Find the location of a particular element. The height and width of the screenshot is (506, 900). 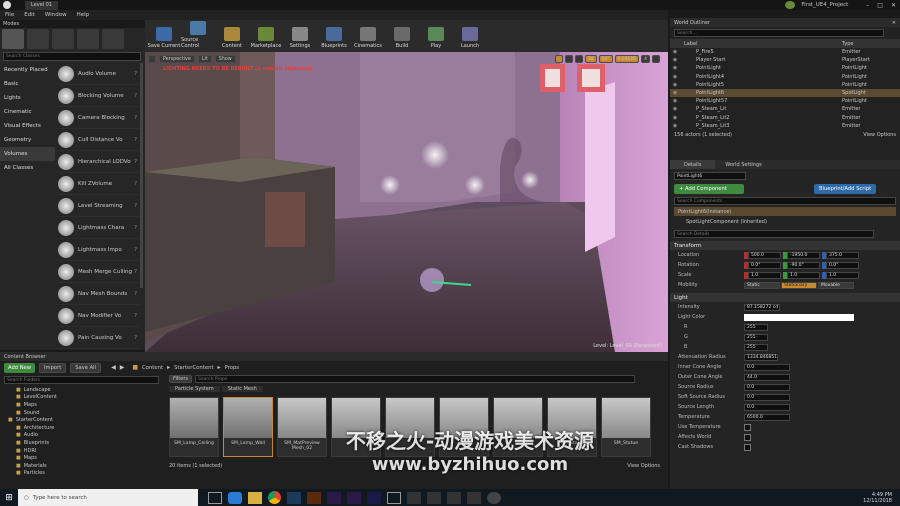

rotation-snap: 10° is located at coordinates (605, 59).